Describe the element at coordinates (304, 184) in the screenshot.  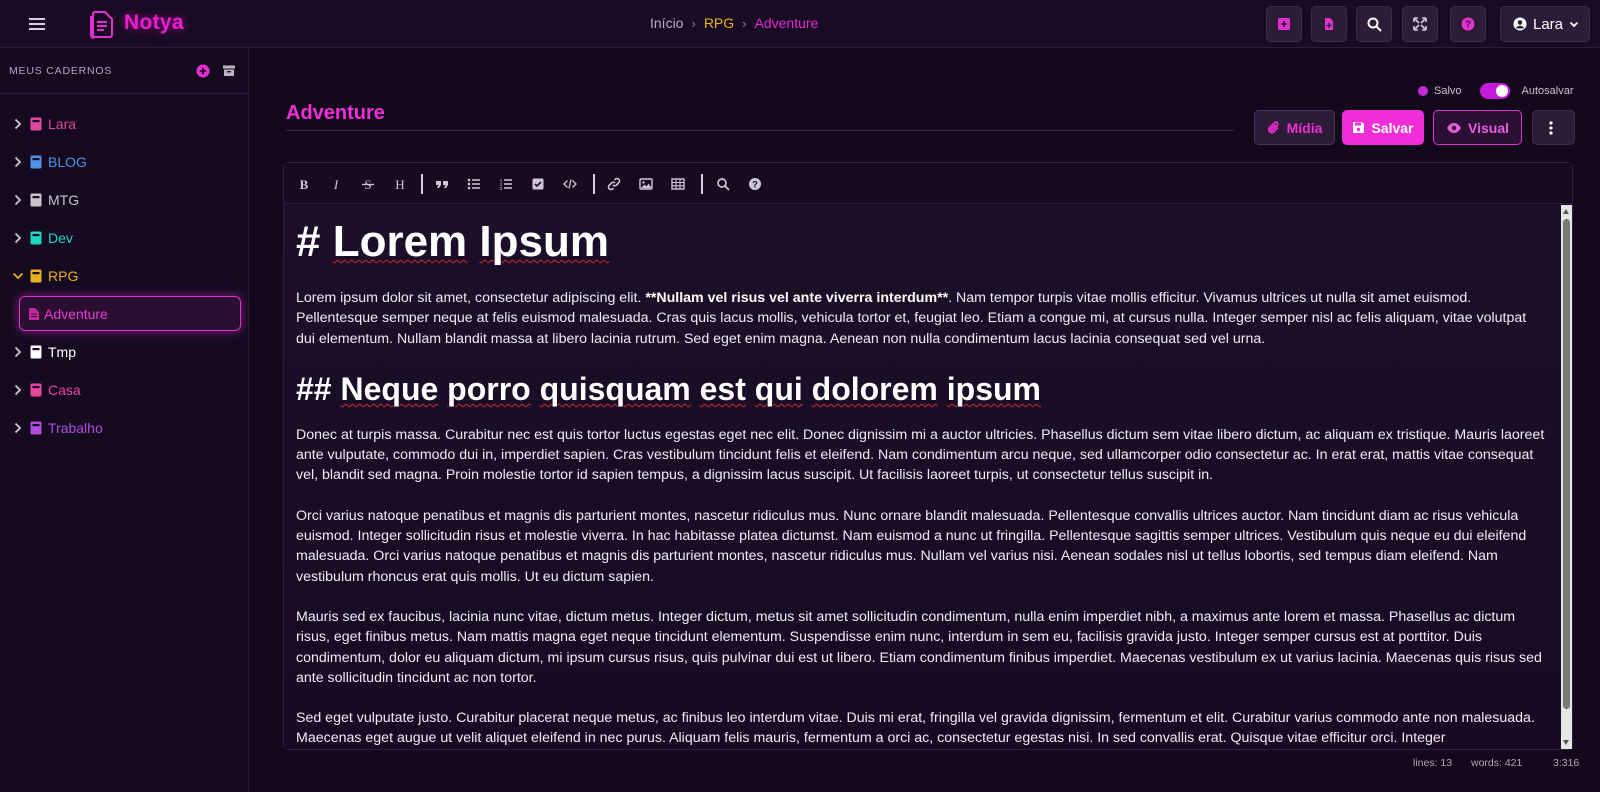
I see `bold-button: B` at that location.